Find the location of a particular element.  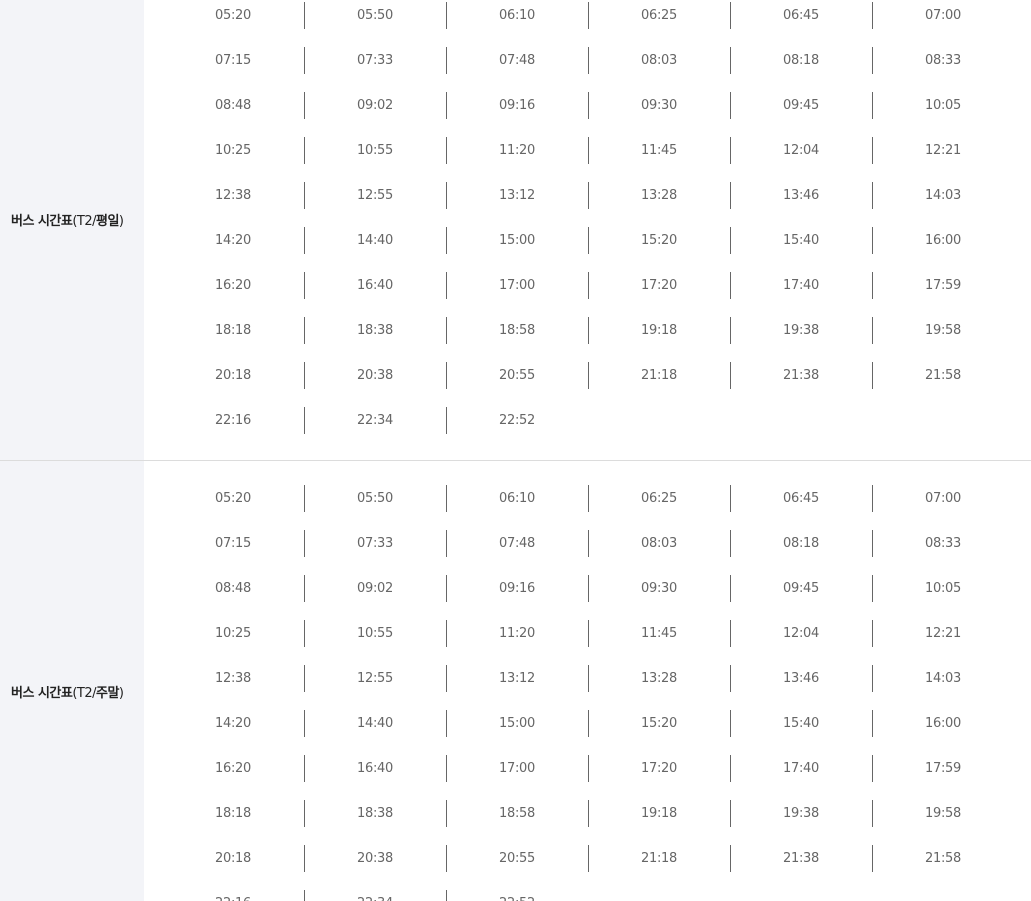

departure-time: 18:58 is located at coordinates (517, 330).